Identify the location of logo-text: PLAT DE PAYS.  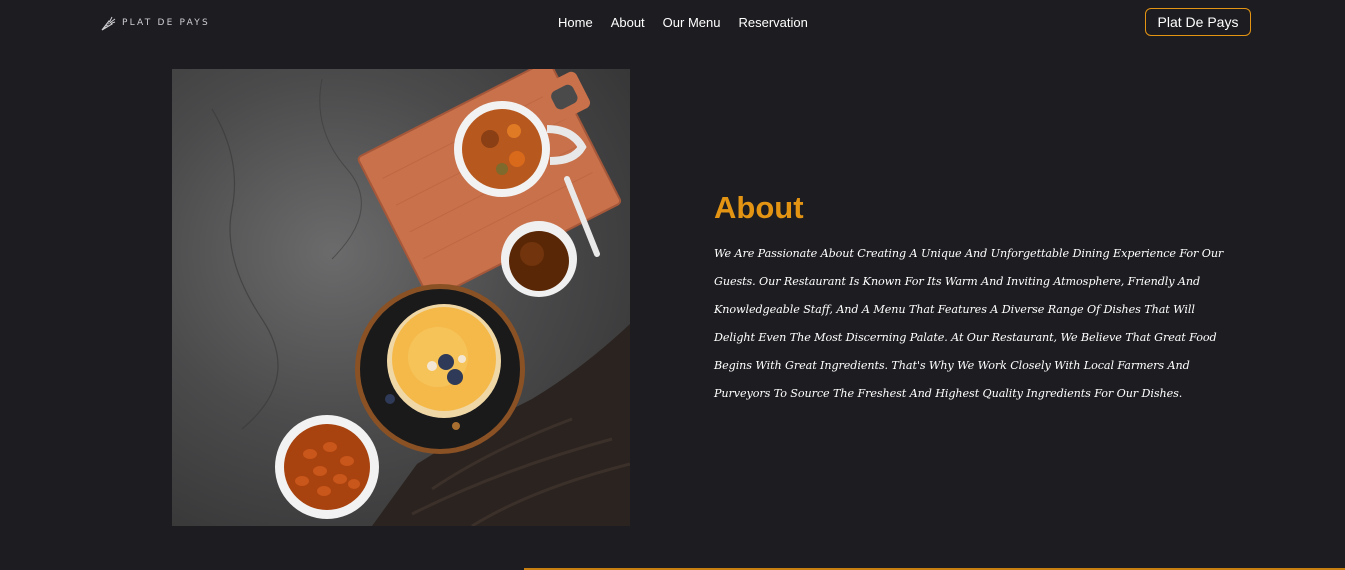
(166, 23).